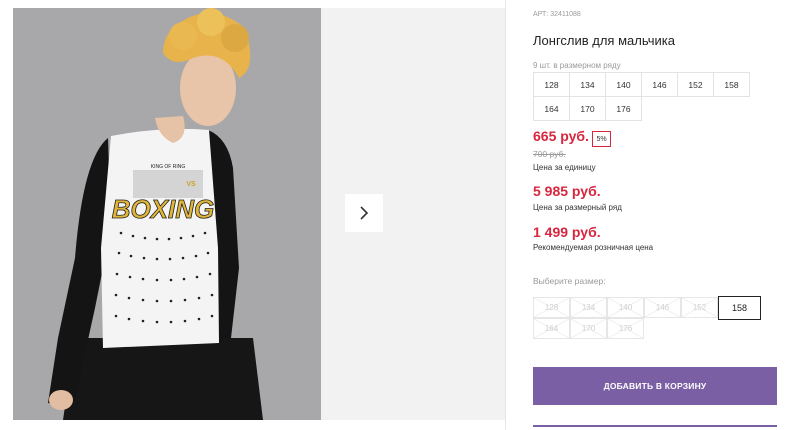  What do you see at coordinates (551, 307) in the screenshot?
I see `size-option: 128` at bounding box center [551, 307].